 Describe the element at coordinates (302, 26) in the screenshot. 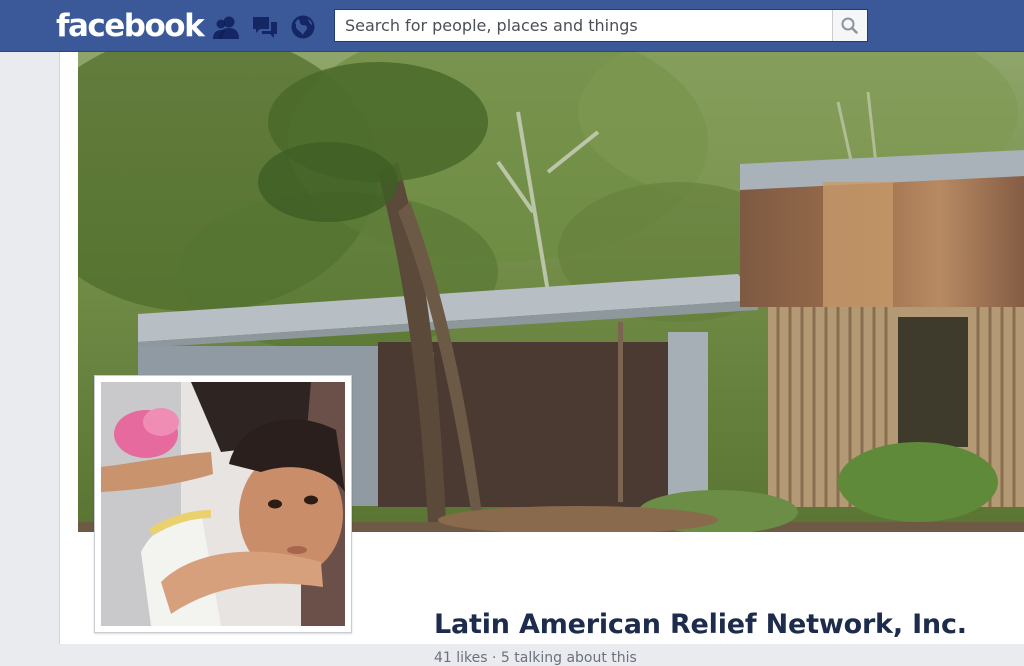

I see `notifications-globe-icon` at that location.